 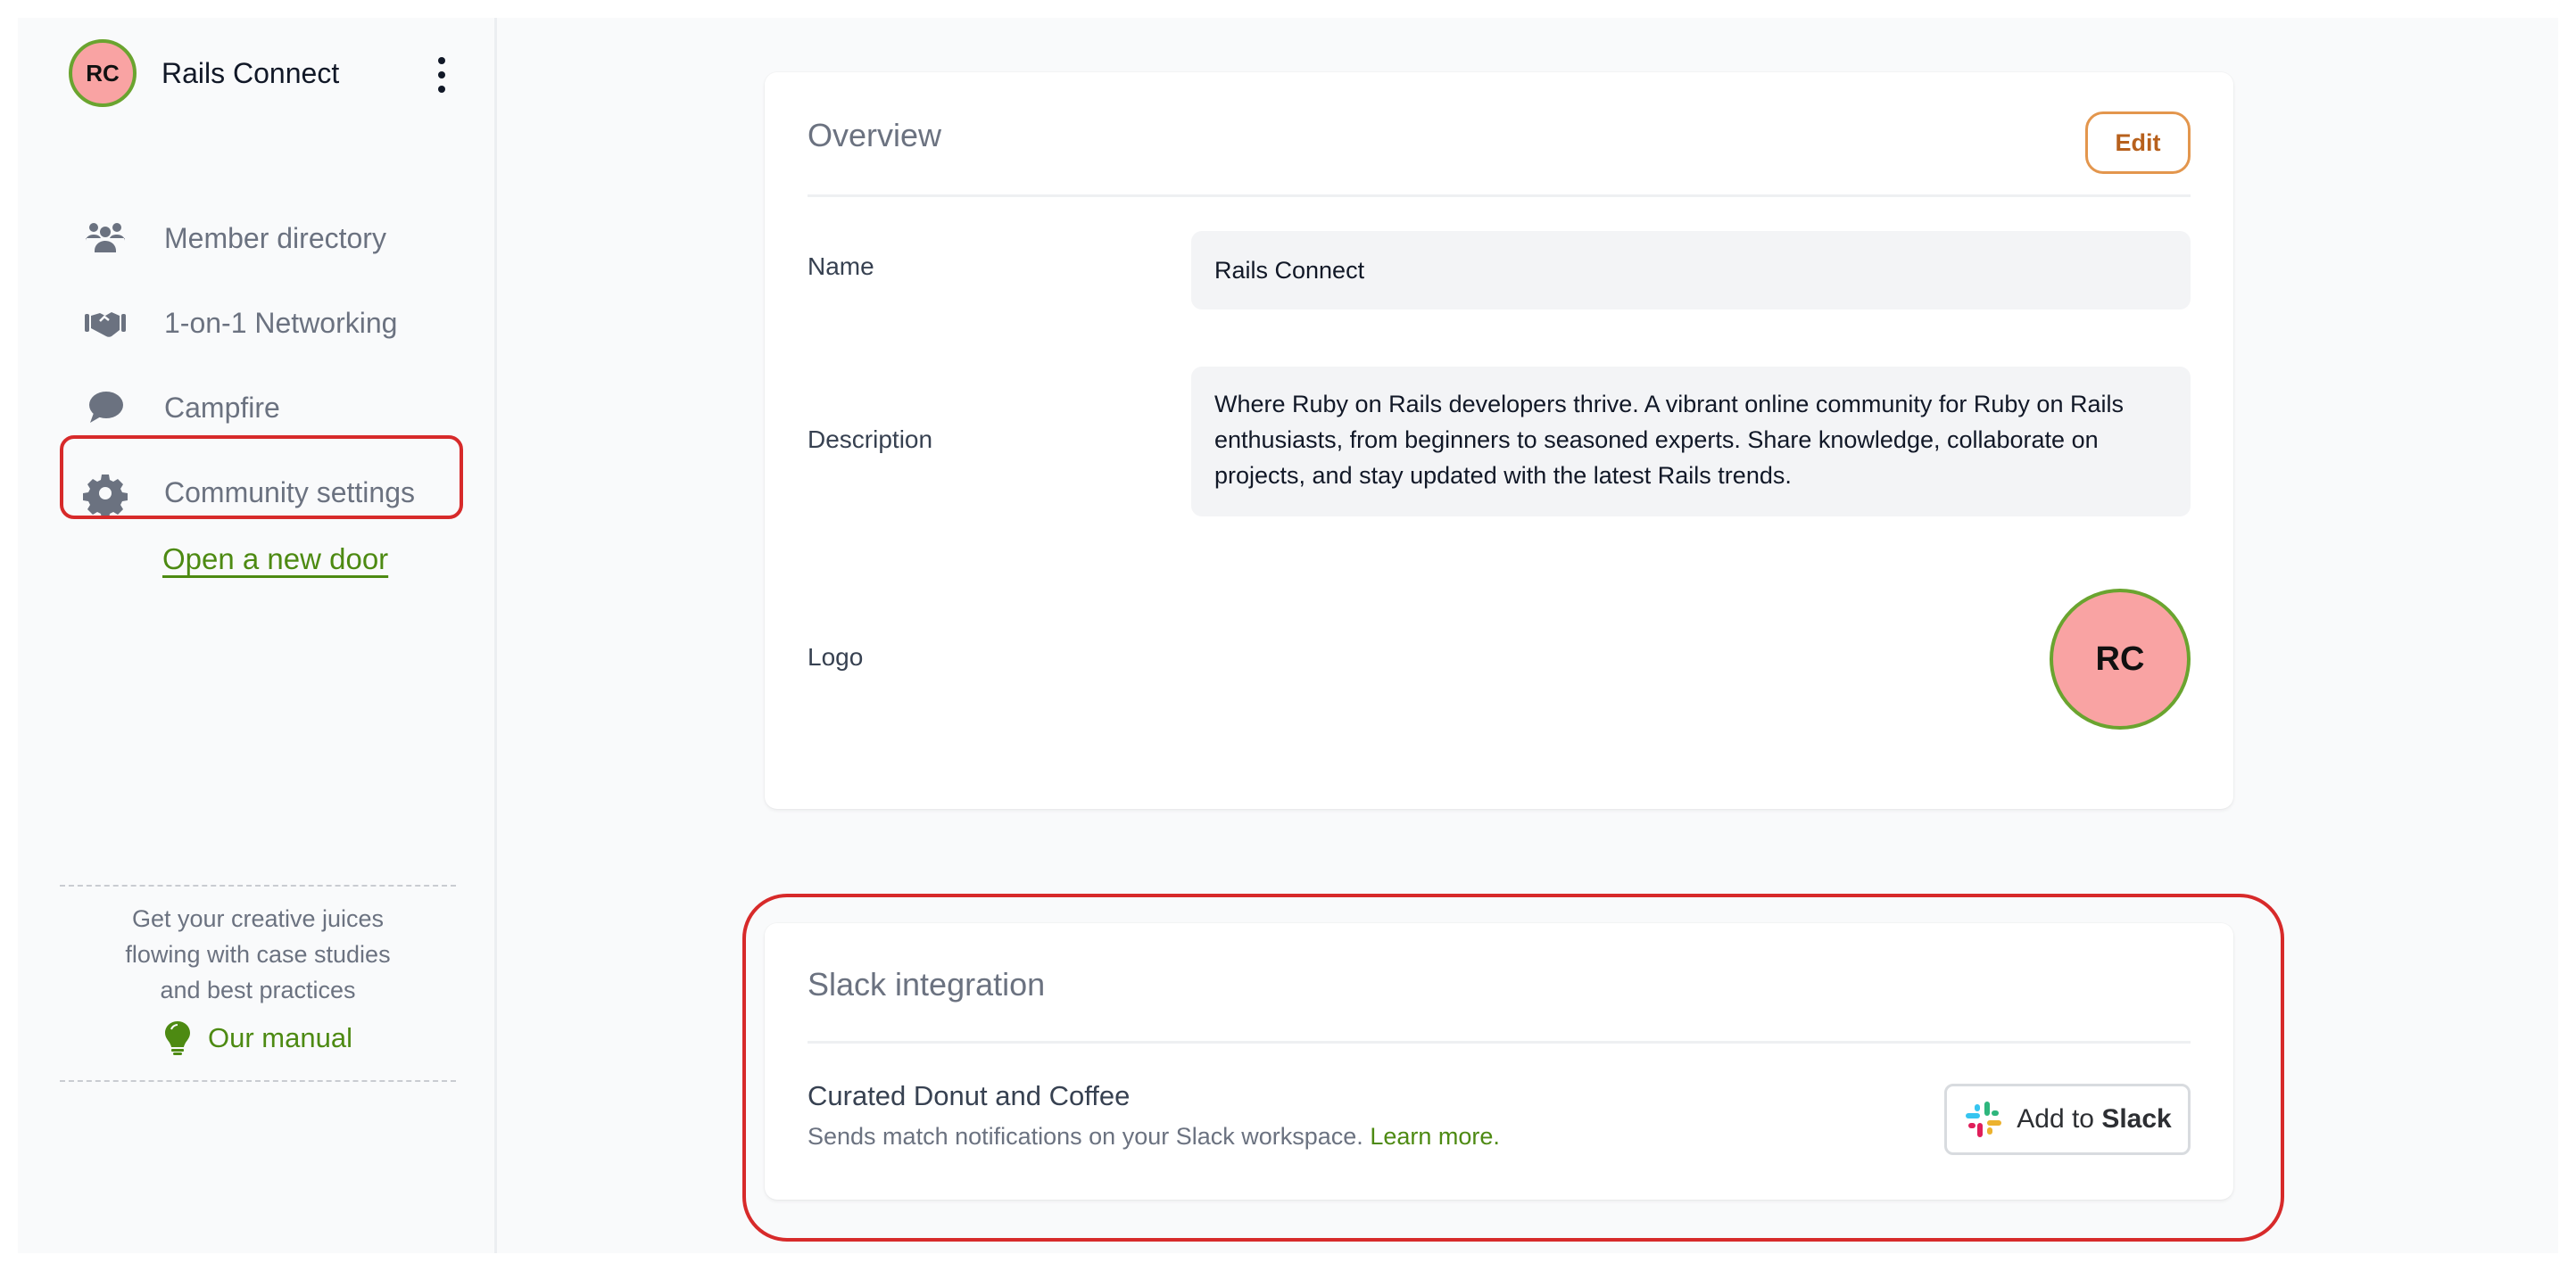 I want to click on lightbulb-icon, so click(x=178, y=1038).